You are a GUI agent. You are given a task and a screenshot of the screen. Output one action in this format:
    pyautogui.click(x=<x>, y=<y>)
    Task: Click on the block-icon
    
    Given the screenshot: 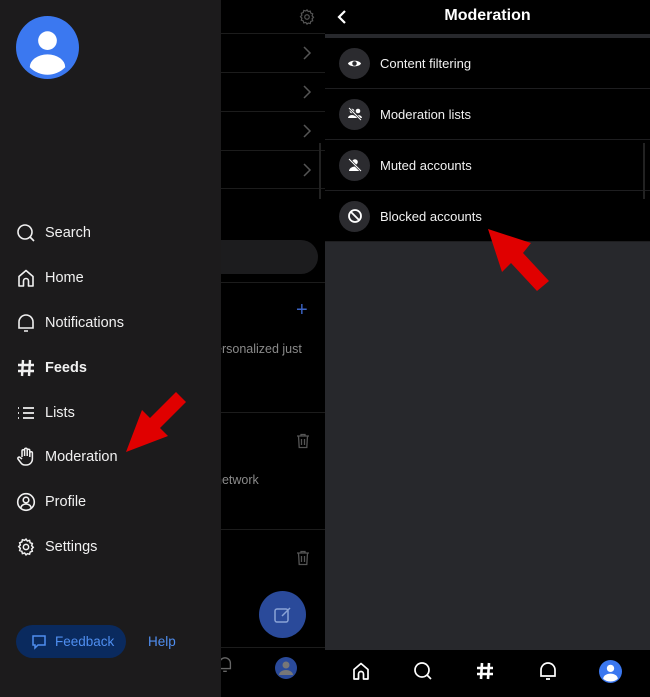 What is the action you would take?
    pyautogui.click(x=354, y=216)
    